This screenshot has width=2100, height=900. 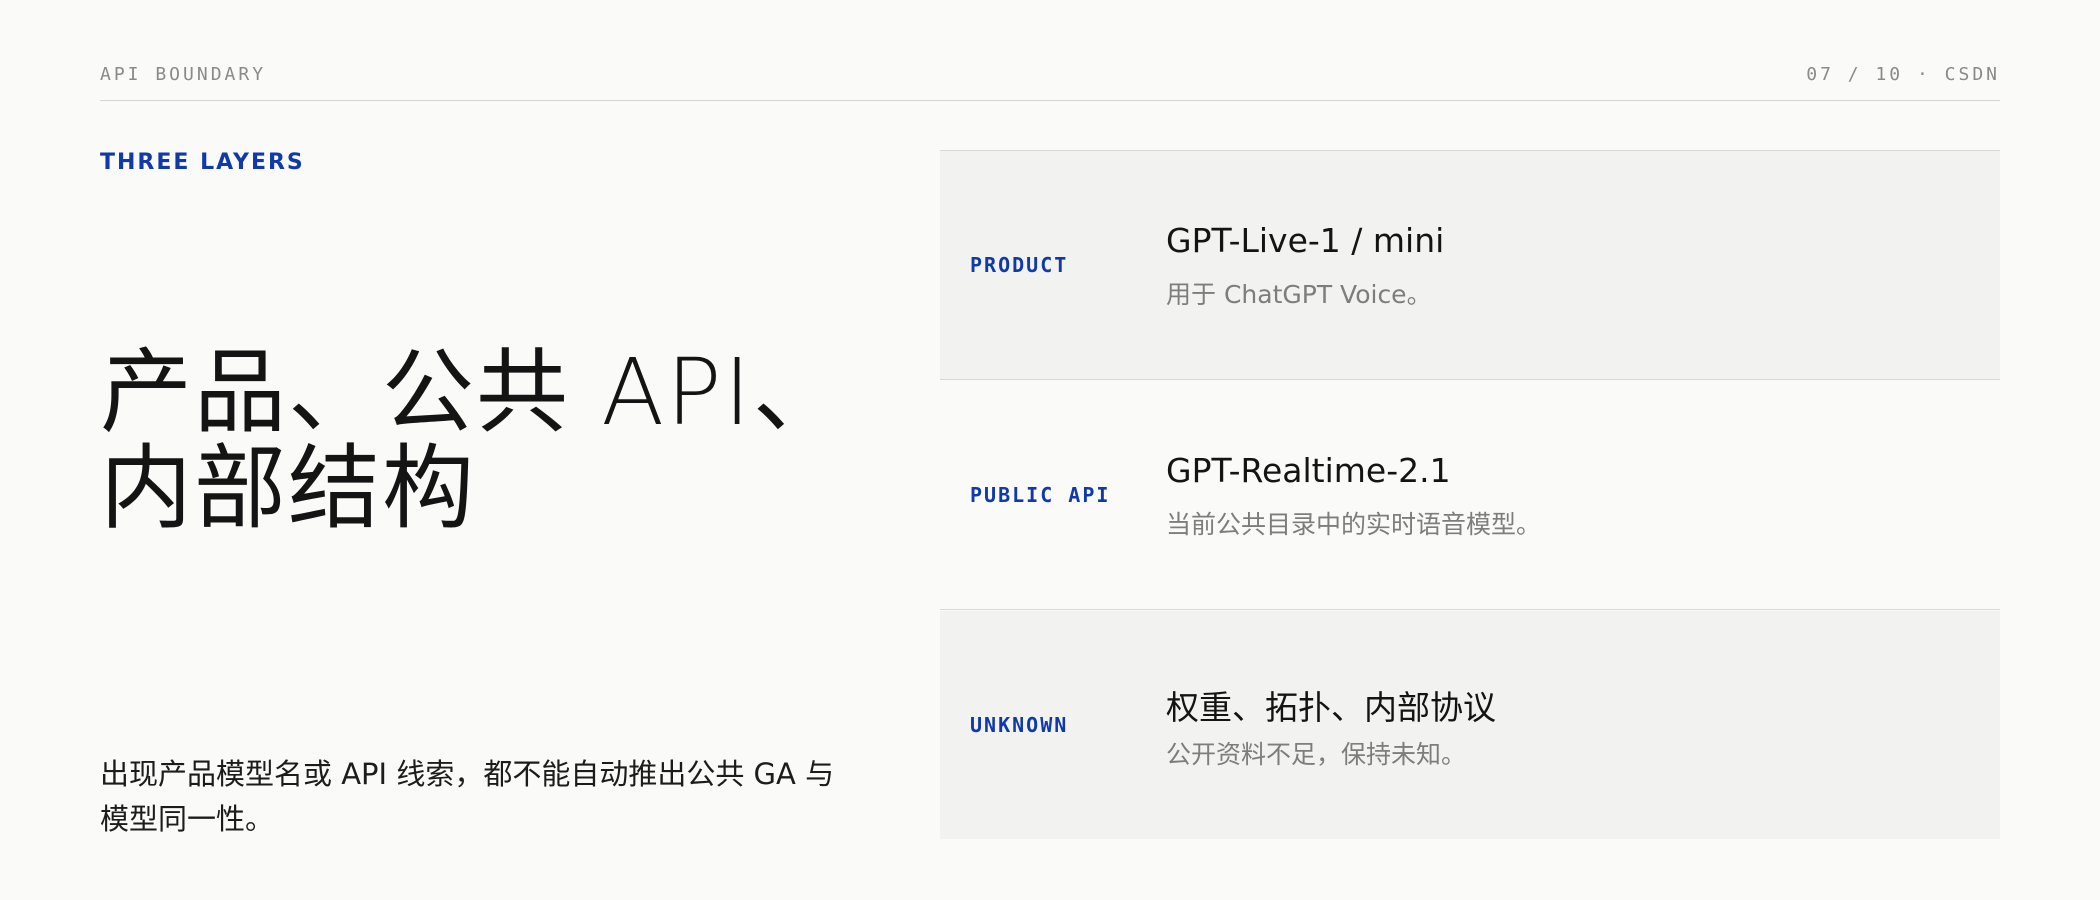 What do you see at coordinates (473, 392) in the screenshot?
I see `title-line-1: 产品、公共 API、` at bounding box center [473, 392].